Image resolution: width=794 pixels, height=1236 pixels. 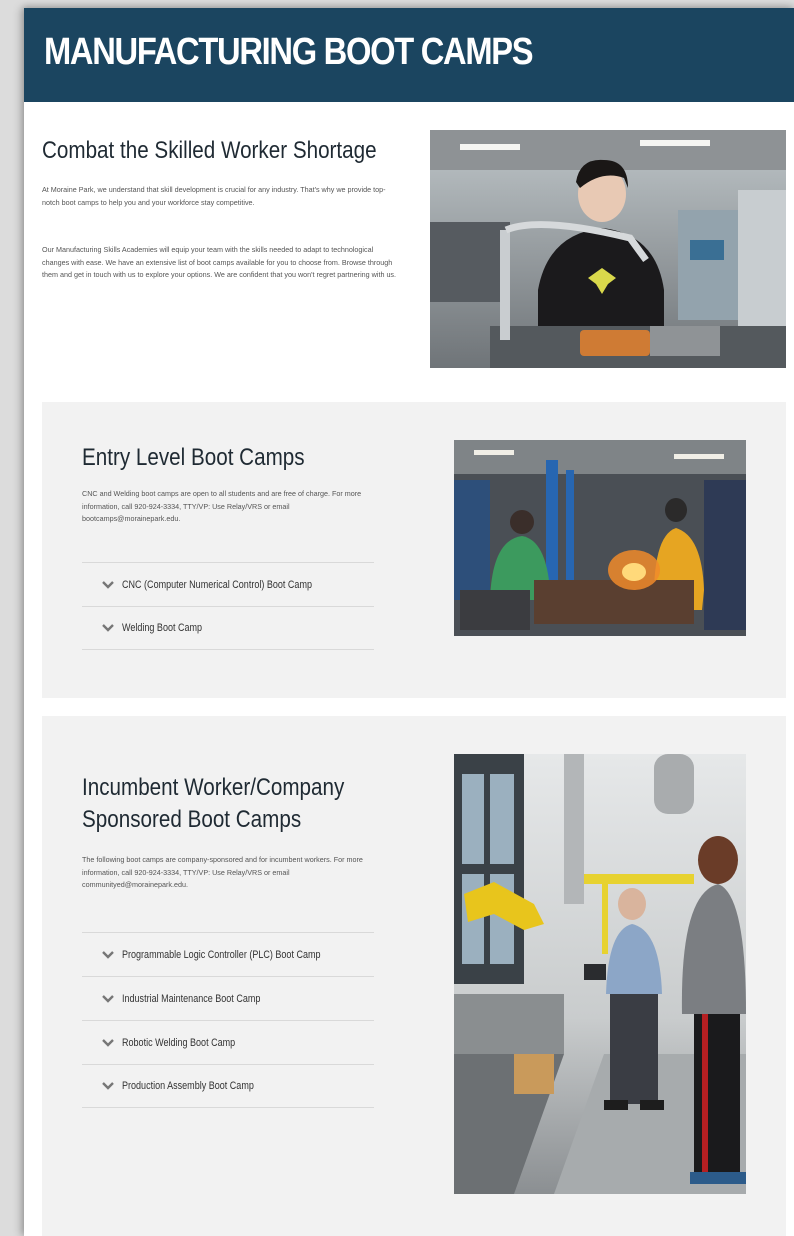 I want to click on student-lathe-photo, so click(x=608, y=249).